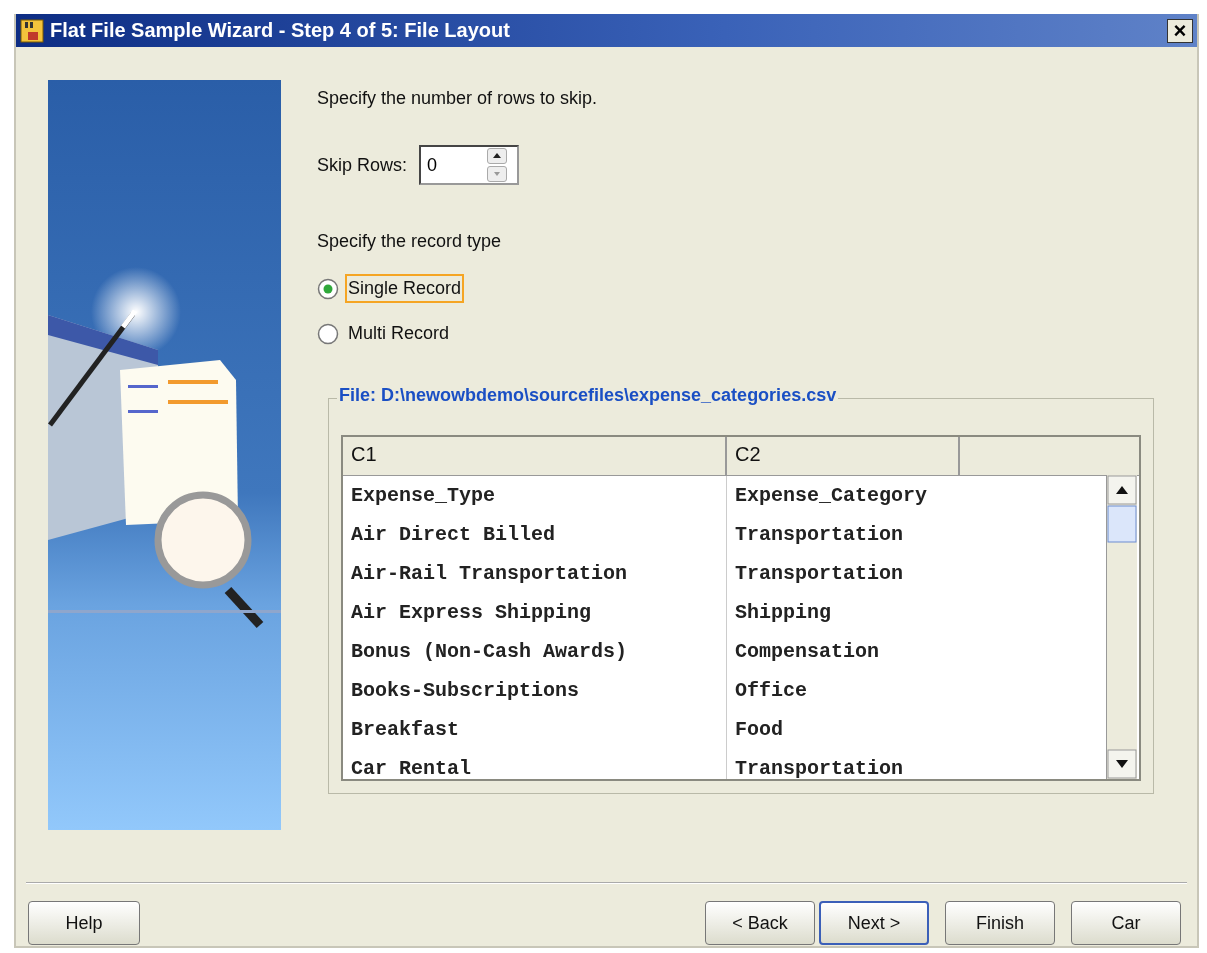  Describe the element at coordinates (458, 98) in the screenshot. I see `instruction-text: Specify the number of rows to skip.` at that location.